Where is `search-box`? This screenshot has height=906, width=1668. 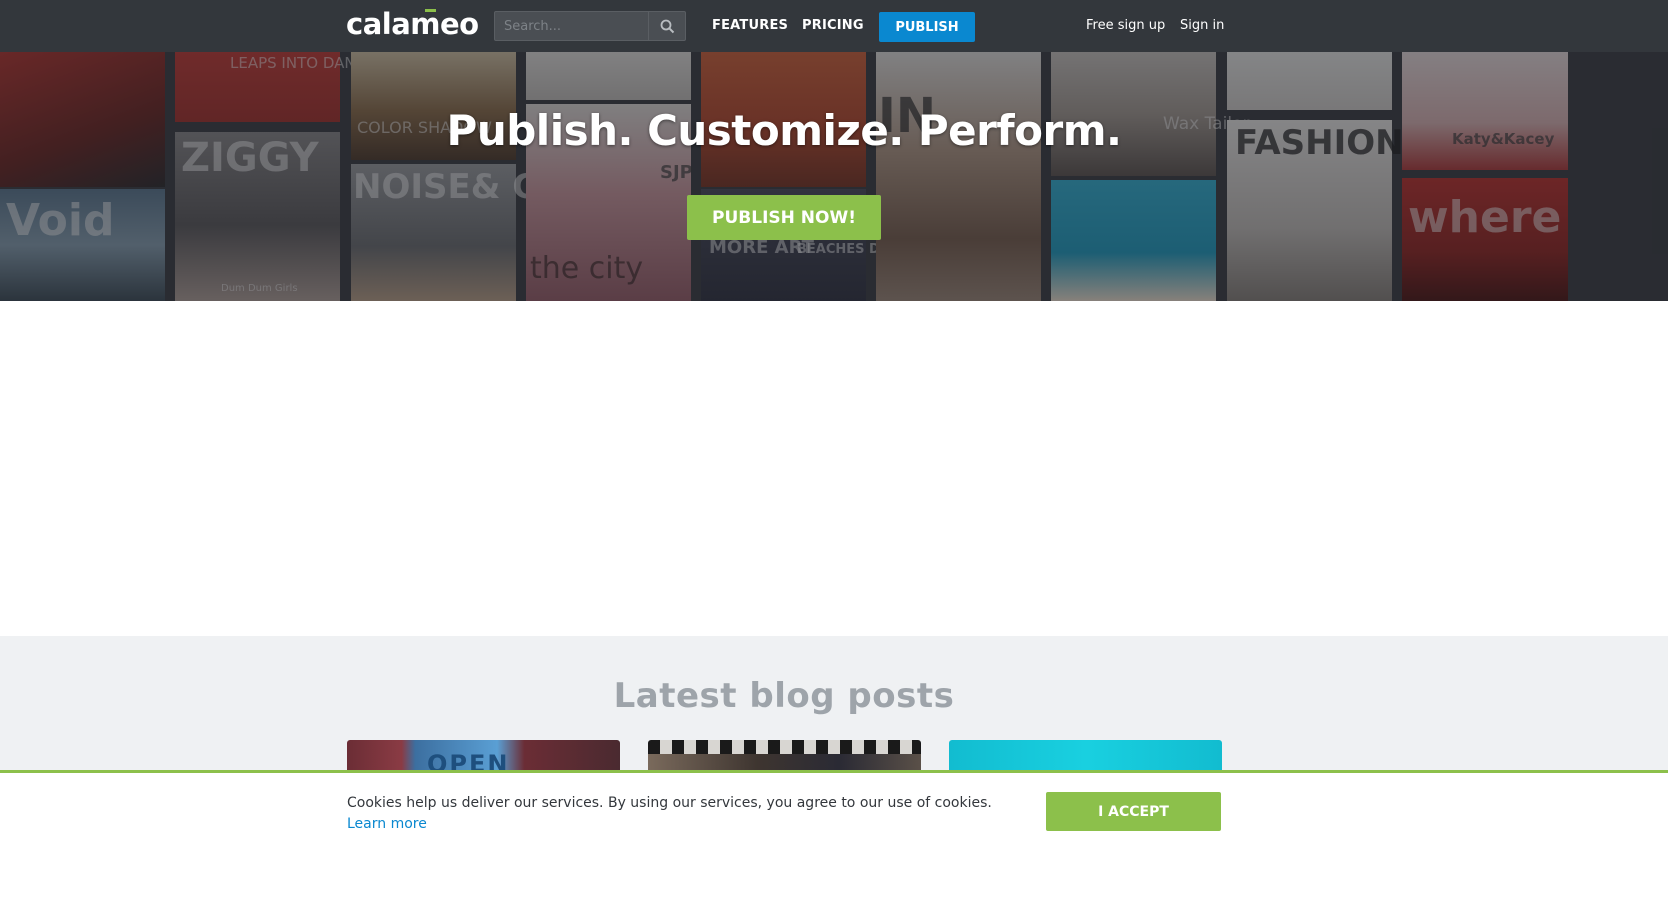
search-box is located at coordinates (590, 26).